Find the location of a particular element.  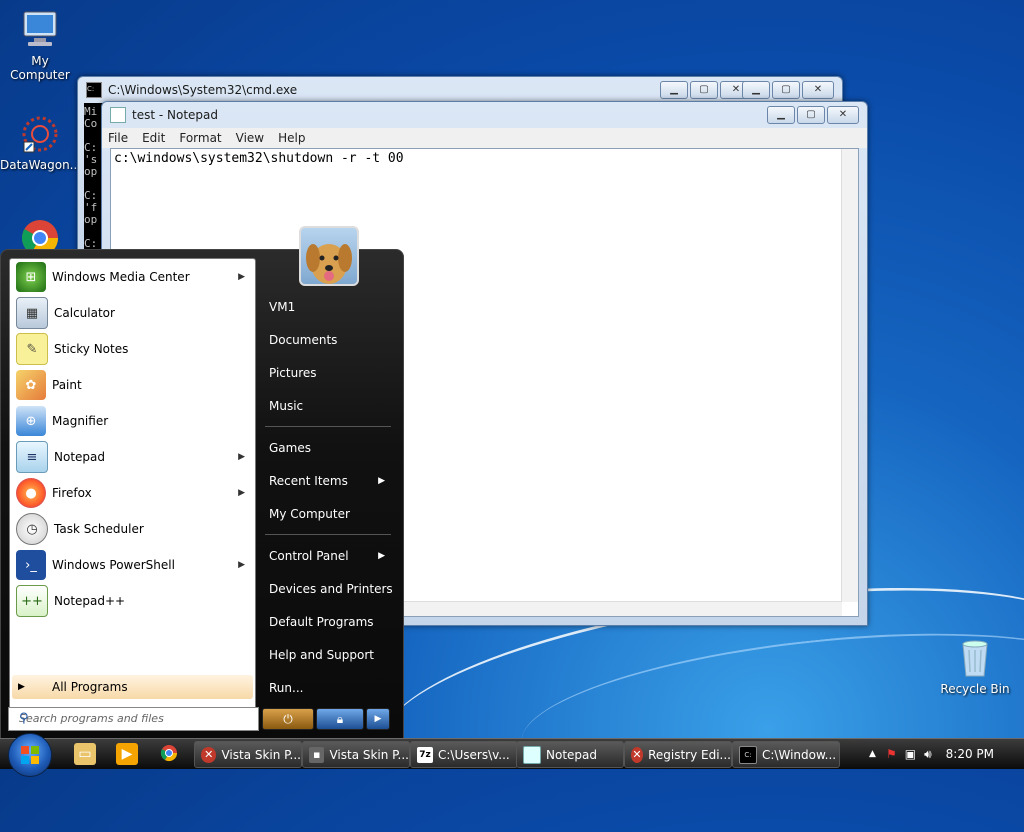

windows-logo-icon is located at coordinates (30, 755).